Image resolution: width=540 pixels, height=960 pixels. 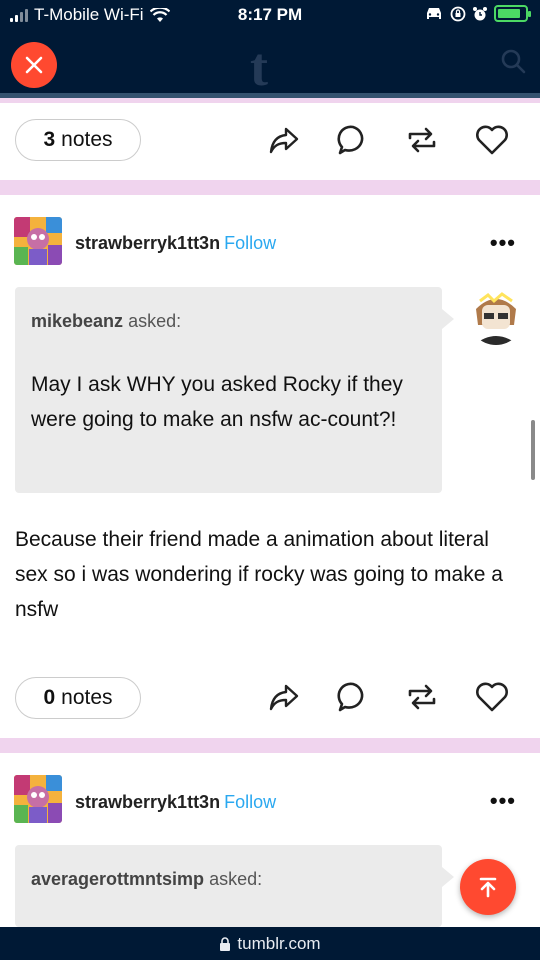 I want to click on app-header: t, so click(x=270, y=65).